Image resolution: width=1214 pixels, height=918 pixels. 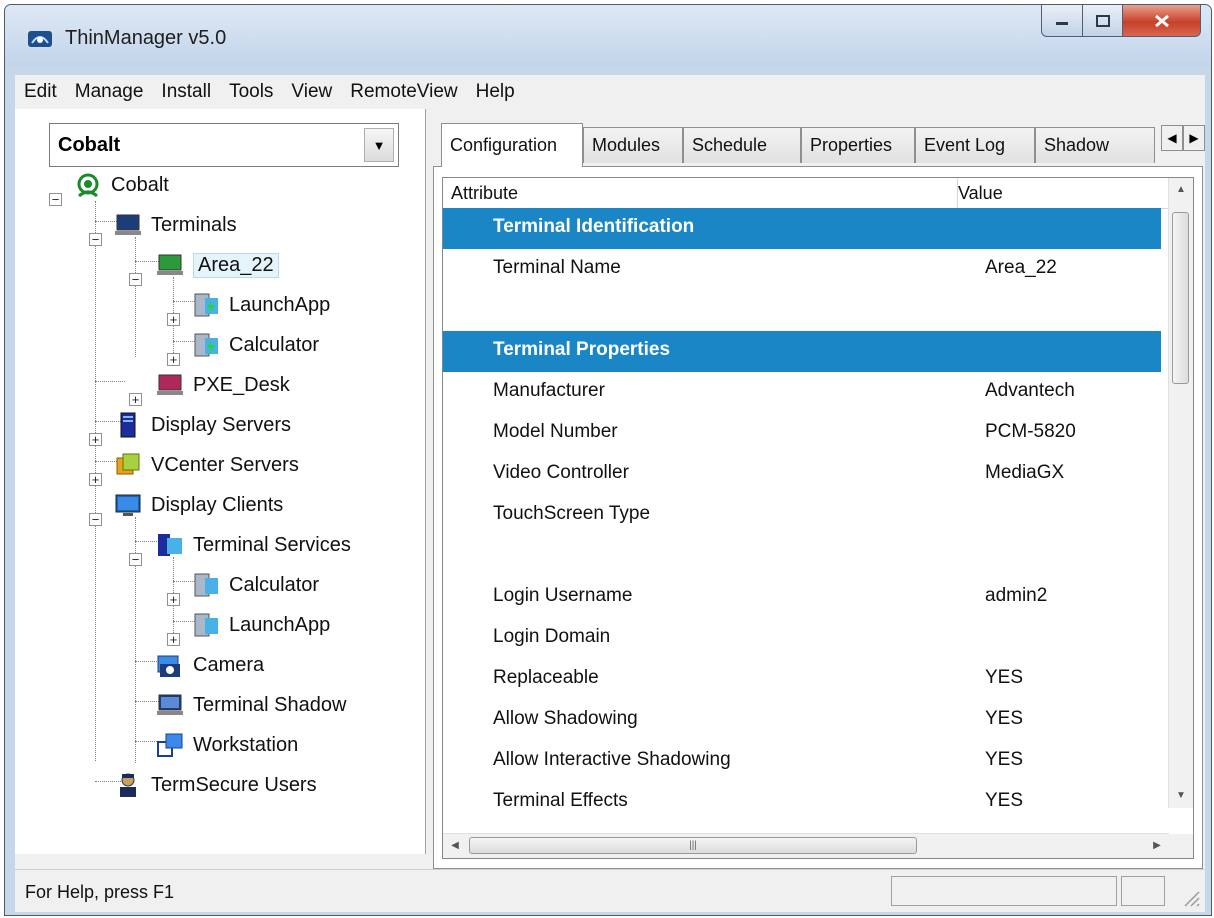 What do you see at coordinates (802, 720) in the screenshot?
I see `table-row: Allow Shadowing YES` at bounding box center [802, 720].